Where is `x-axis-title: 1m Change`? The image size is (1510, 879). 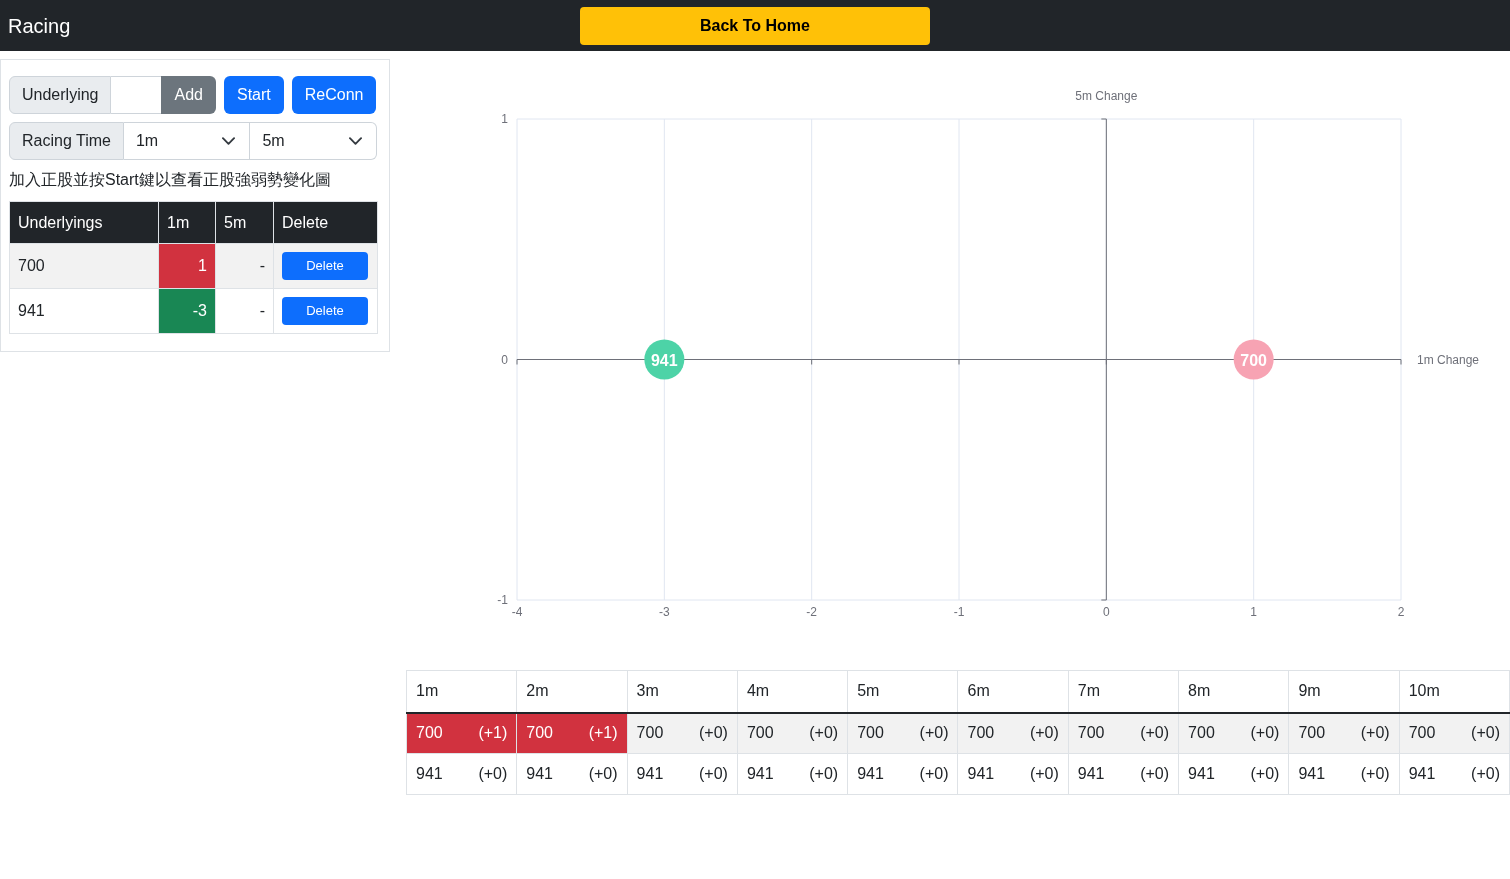
x-axis-title: 1m Change is located at coordinates (1448, 359).